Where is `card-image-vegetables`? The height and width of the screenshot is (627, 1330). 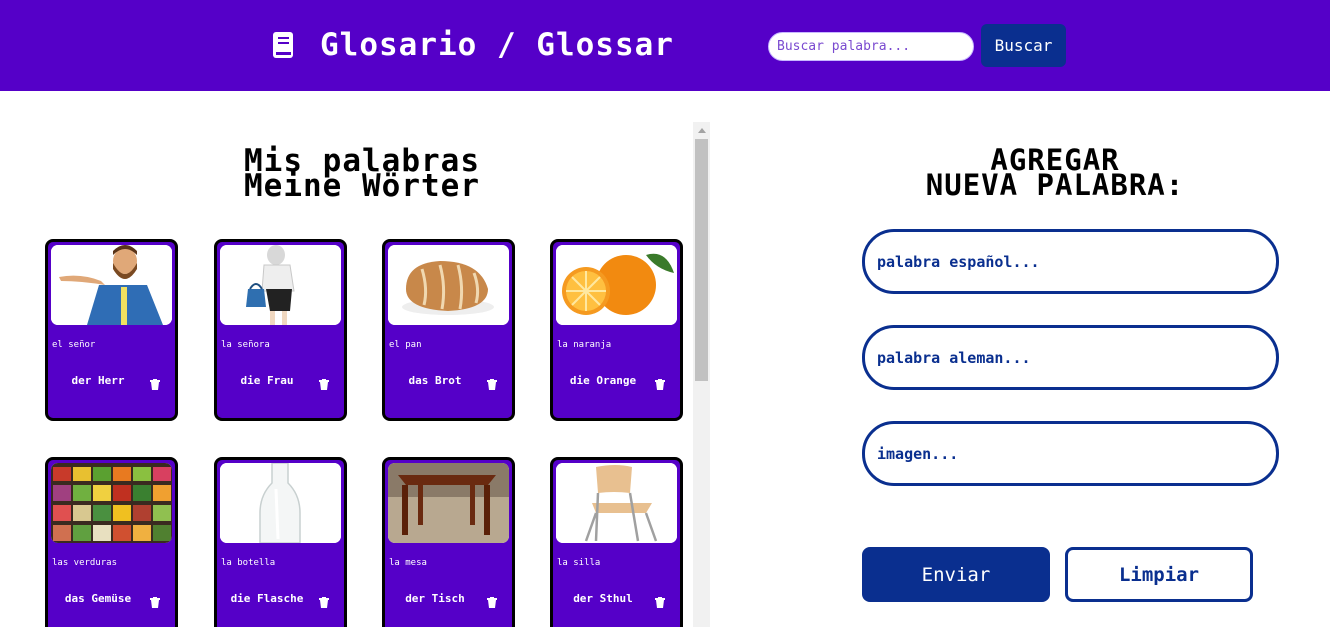
card-image-vegetables is located at coordinates (111, 503).